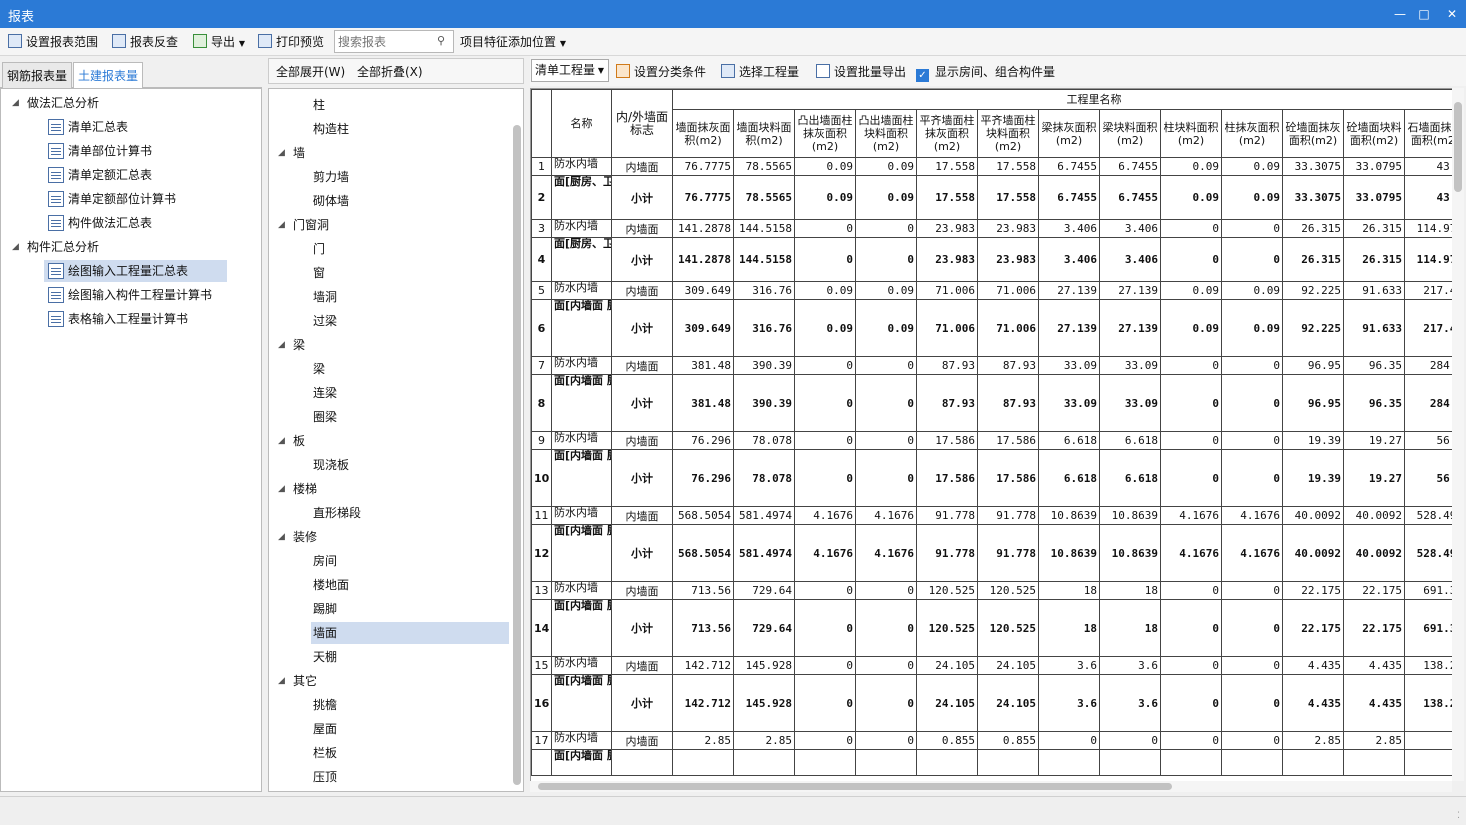  What do you see at coordinates (764, 166) in the screenshot?
I see `value-cell: 78.5565` at bounding box center [764, 166].